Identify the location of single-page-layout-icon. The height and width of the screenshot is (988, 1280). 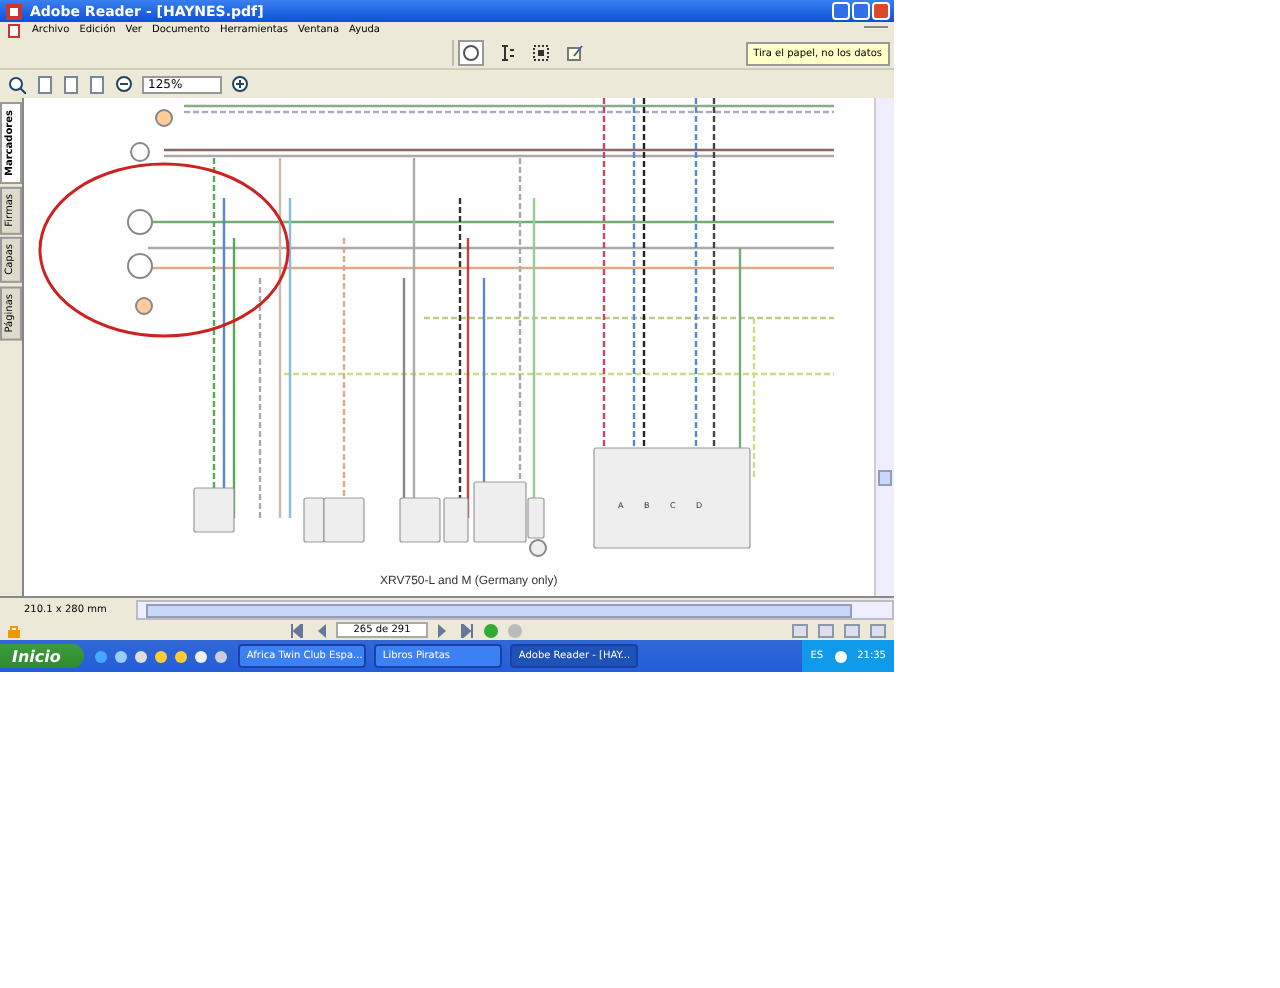
(800, 630).